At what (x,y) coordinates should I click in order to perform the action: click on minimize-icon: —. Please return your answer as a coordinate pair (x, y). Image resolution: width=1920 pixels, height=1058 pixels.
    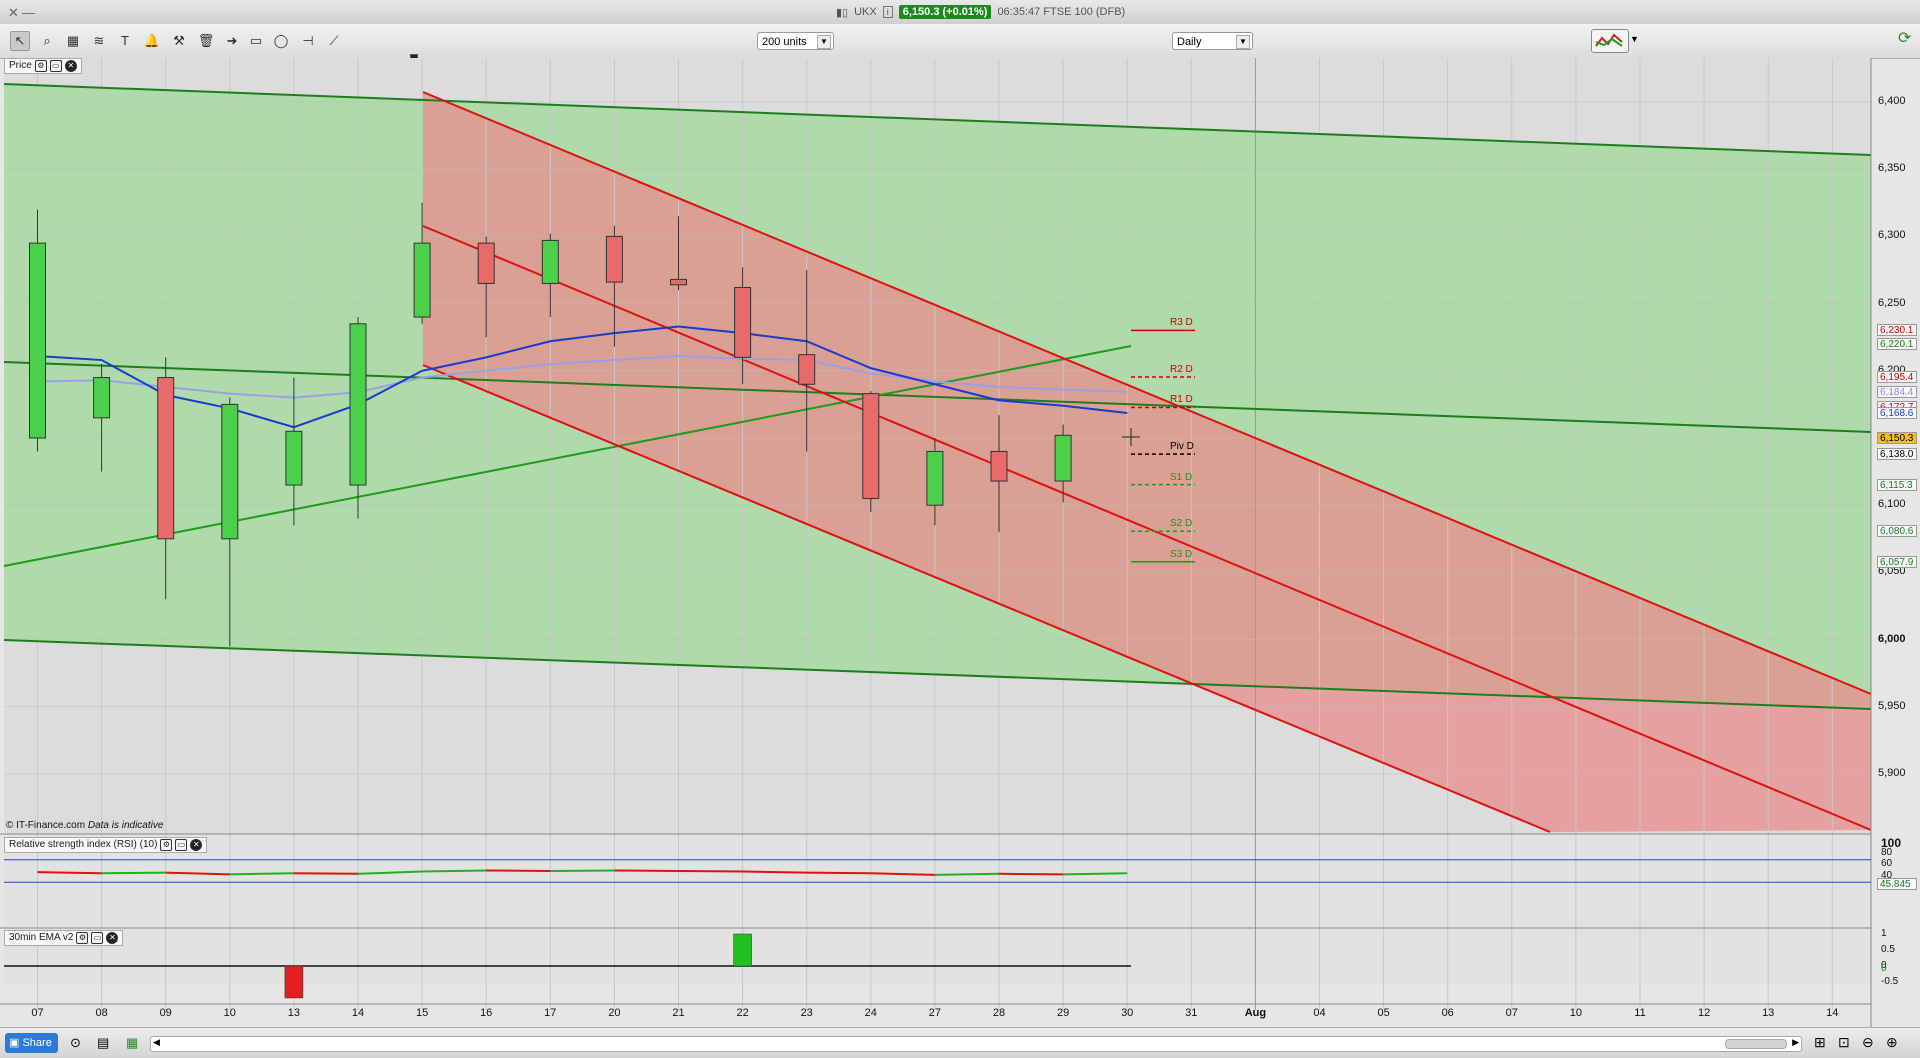
    Looking at the image, I should click on (28, 12).